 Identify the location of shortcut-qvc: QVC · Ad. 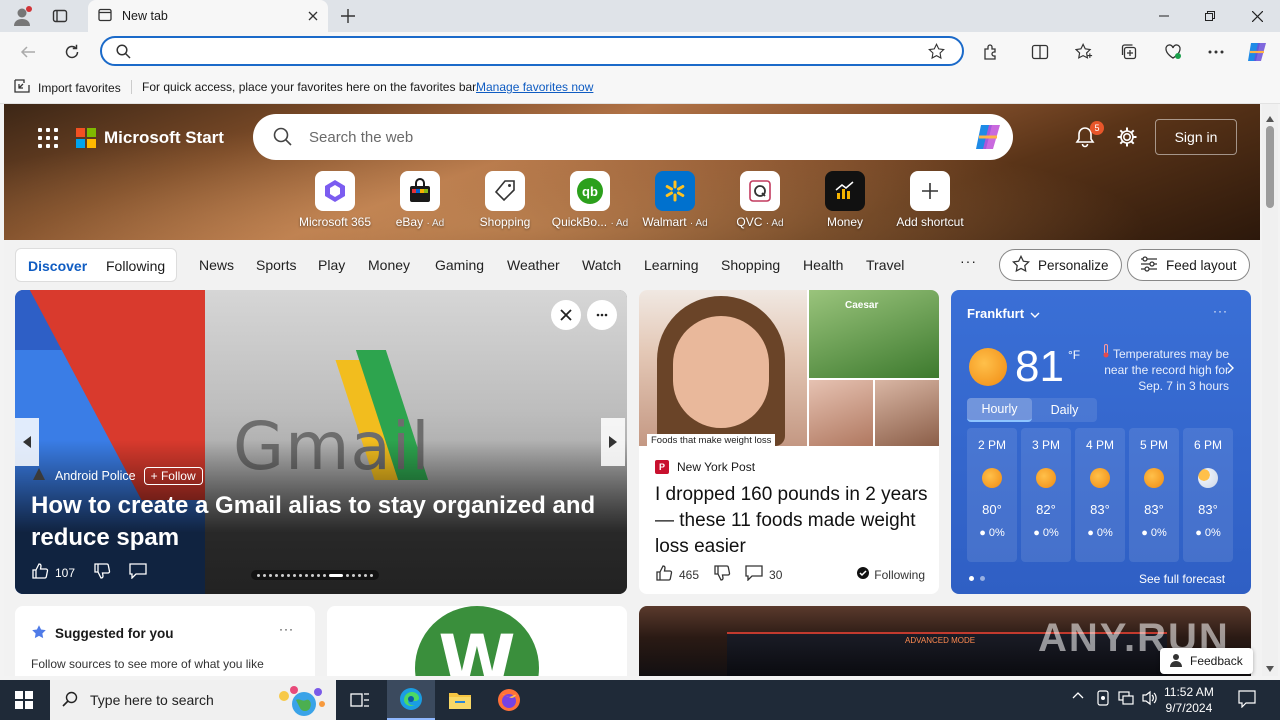
(760, 200).